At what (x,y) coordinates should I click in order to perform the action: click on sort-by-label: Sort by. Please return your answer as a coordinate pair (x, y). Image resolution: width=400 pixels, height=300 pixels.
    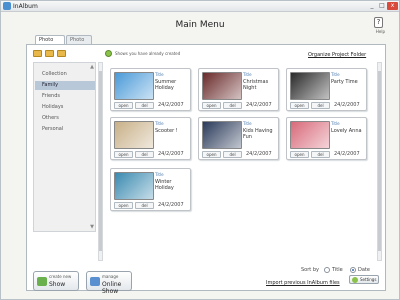
    Looking at the image, I should click on (310, 270).